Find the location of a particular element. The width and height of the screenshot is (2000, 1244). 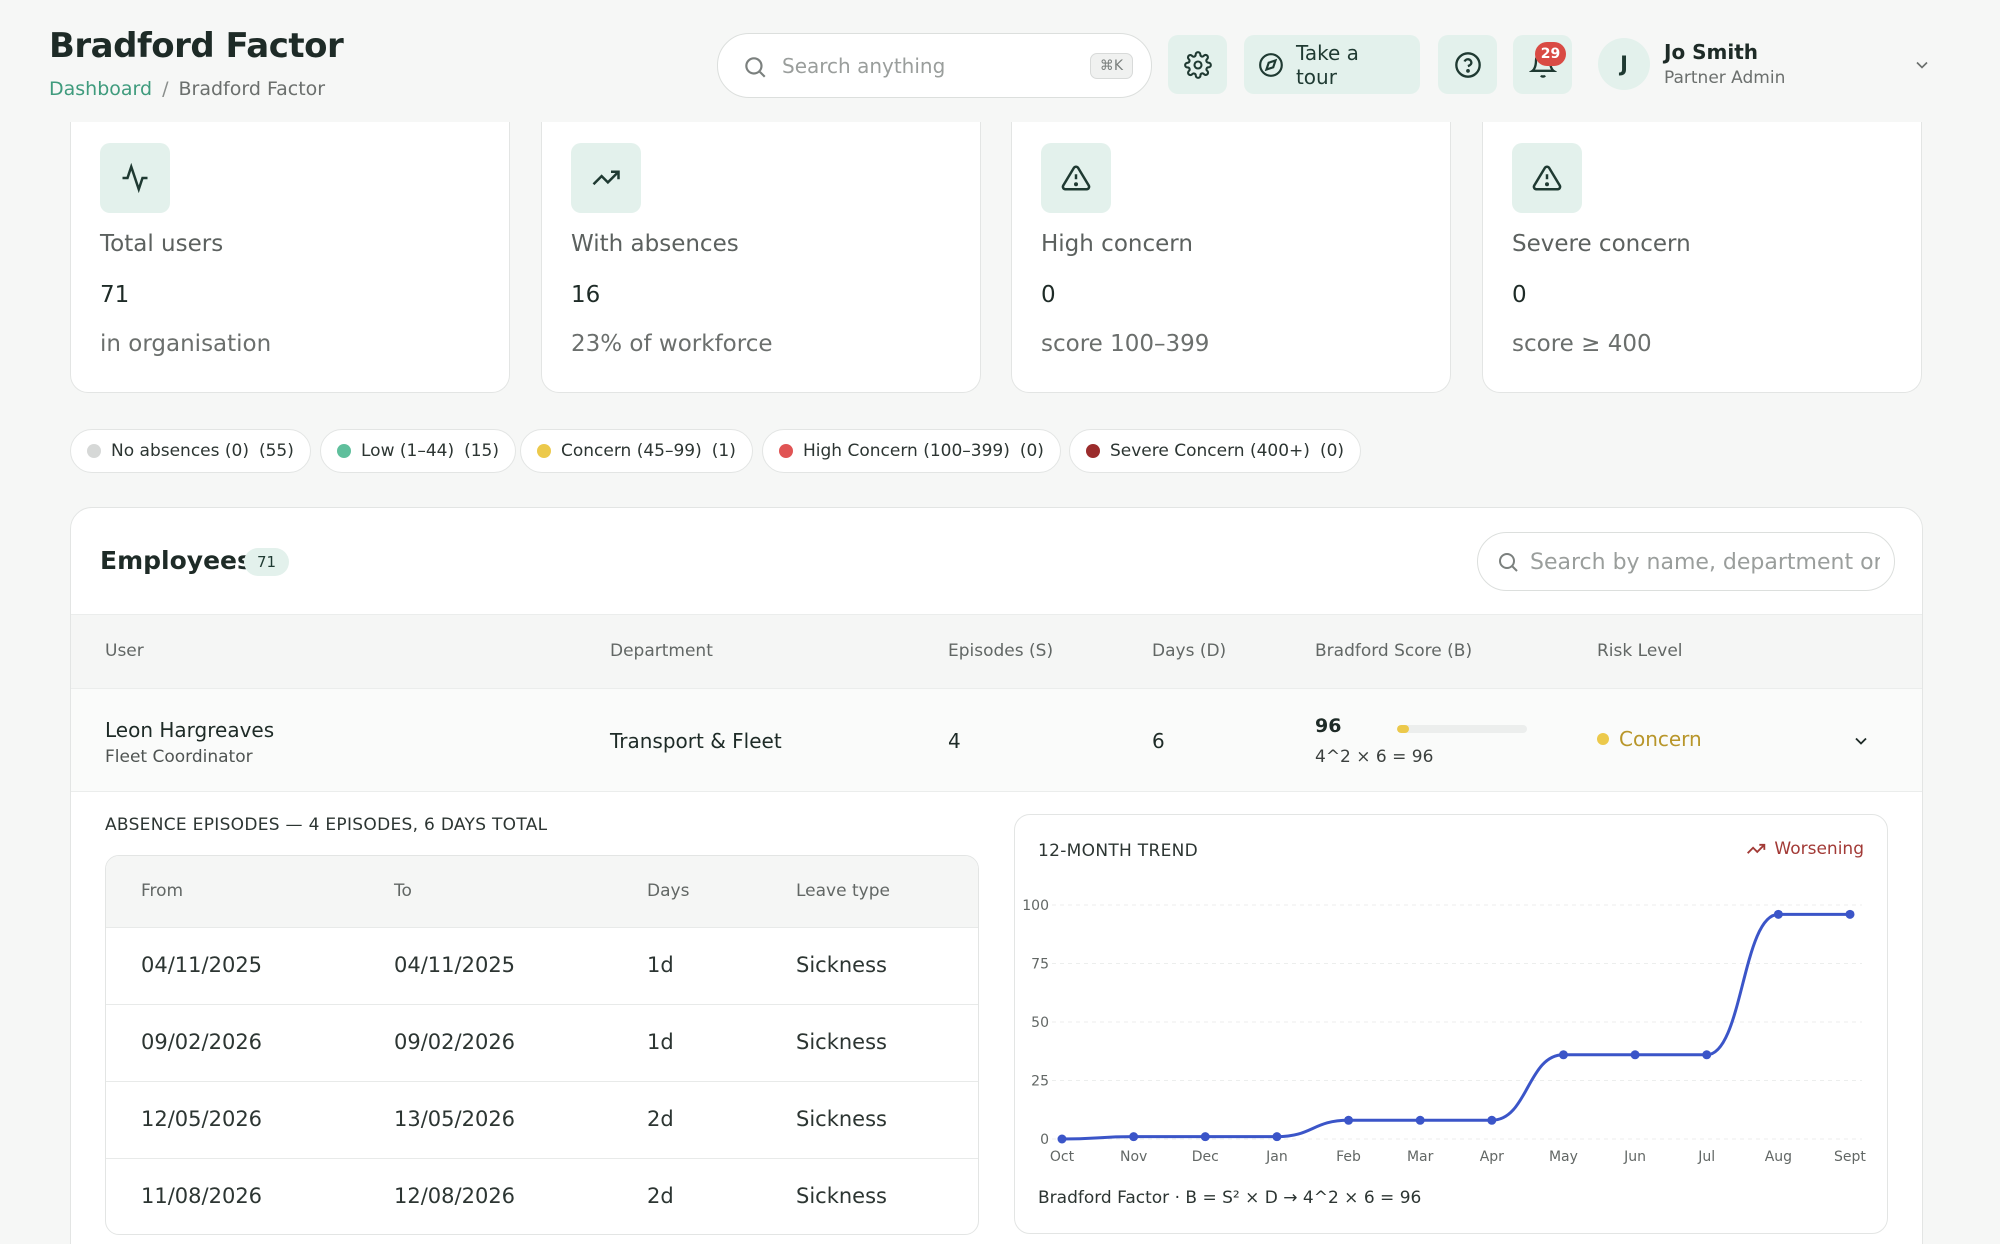

bradford-score-formula: 4^2 × 6 = 96 is located at coordinates (1374, 757).